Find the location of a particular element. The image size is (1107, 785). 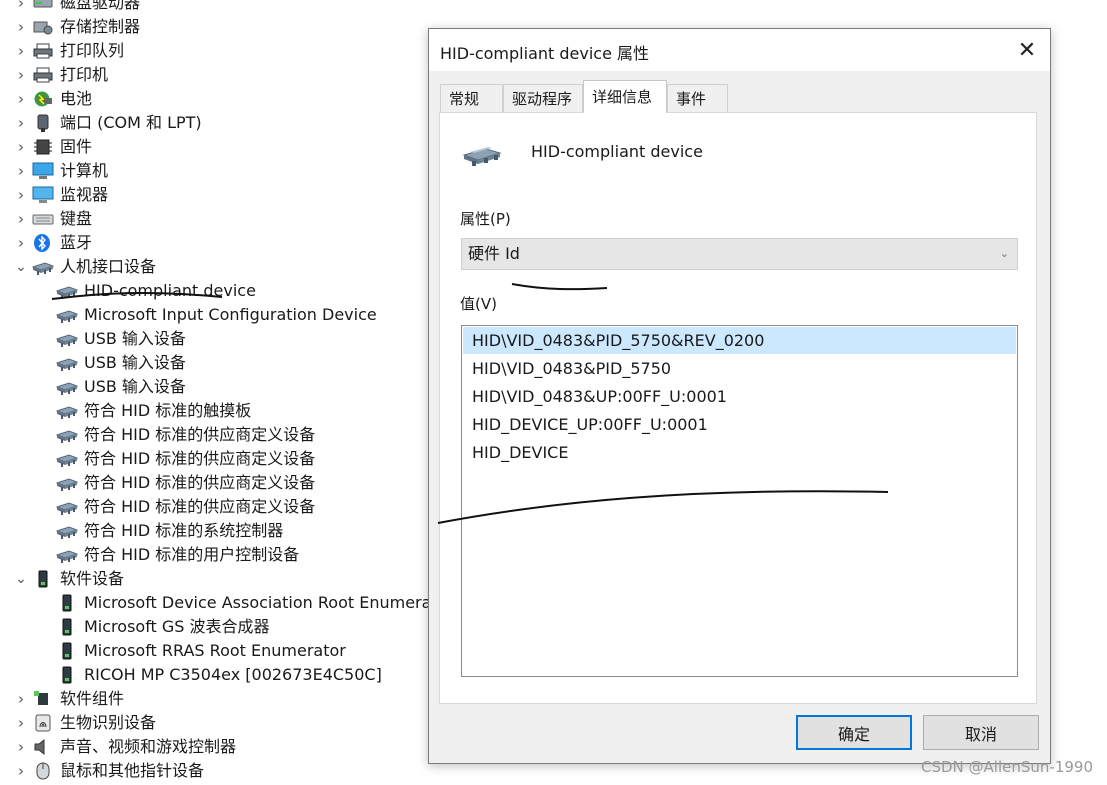

value-list-item: HID\VID_0483&PID_5750&REV_0200 is located at coordinates (739, 340).